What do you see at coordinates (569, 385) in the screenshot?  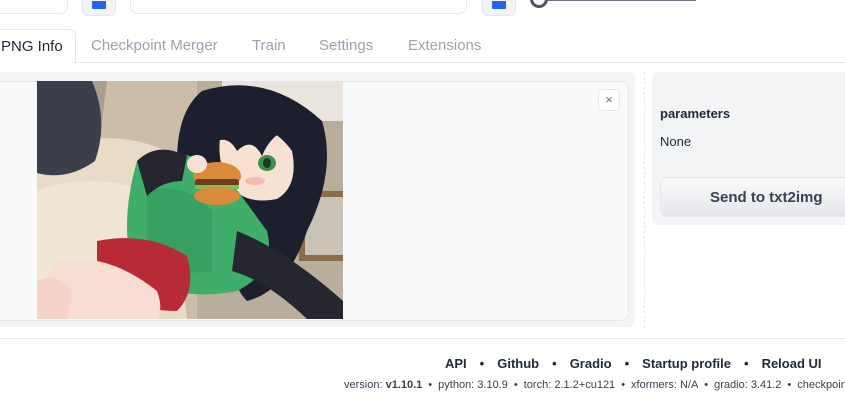 I see `torch-version: torch: 2.1.2+cu121` at bounding box center [569, 385].